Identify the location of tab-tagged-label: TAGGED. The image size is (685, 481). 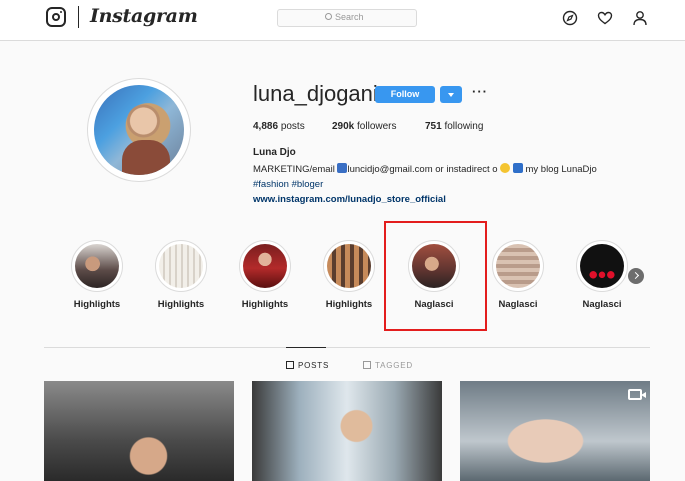
(394, 365).